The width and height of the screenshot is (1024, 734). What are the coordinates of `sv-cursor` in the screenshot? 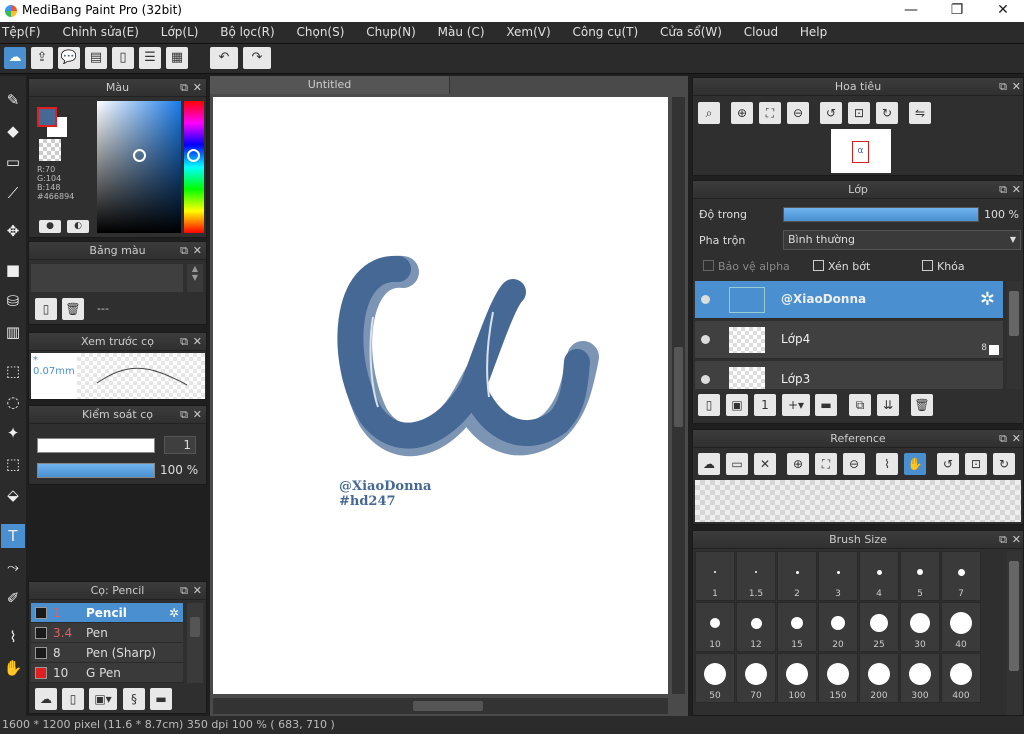 It's located at (139, 155).